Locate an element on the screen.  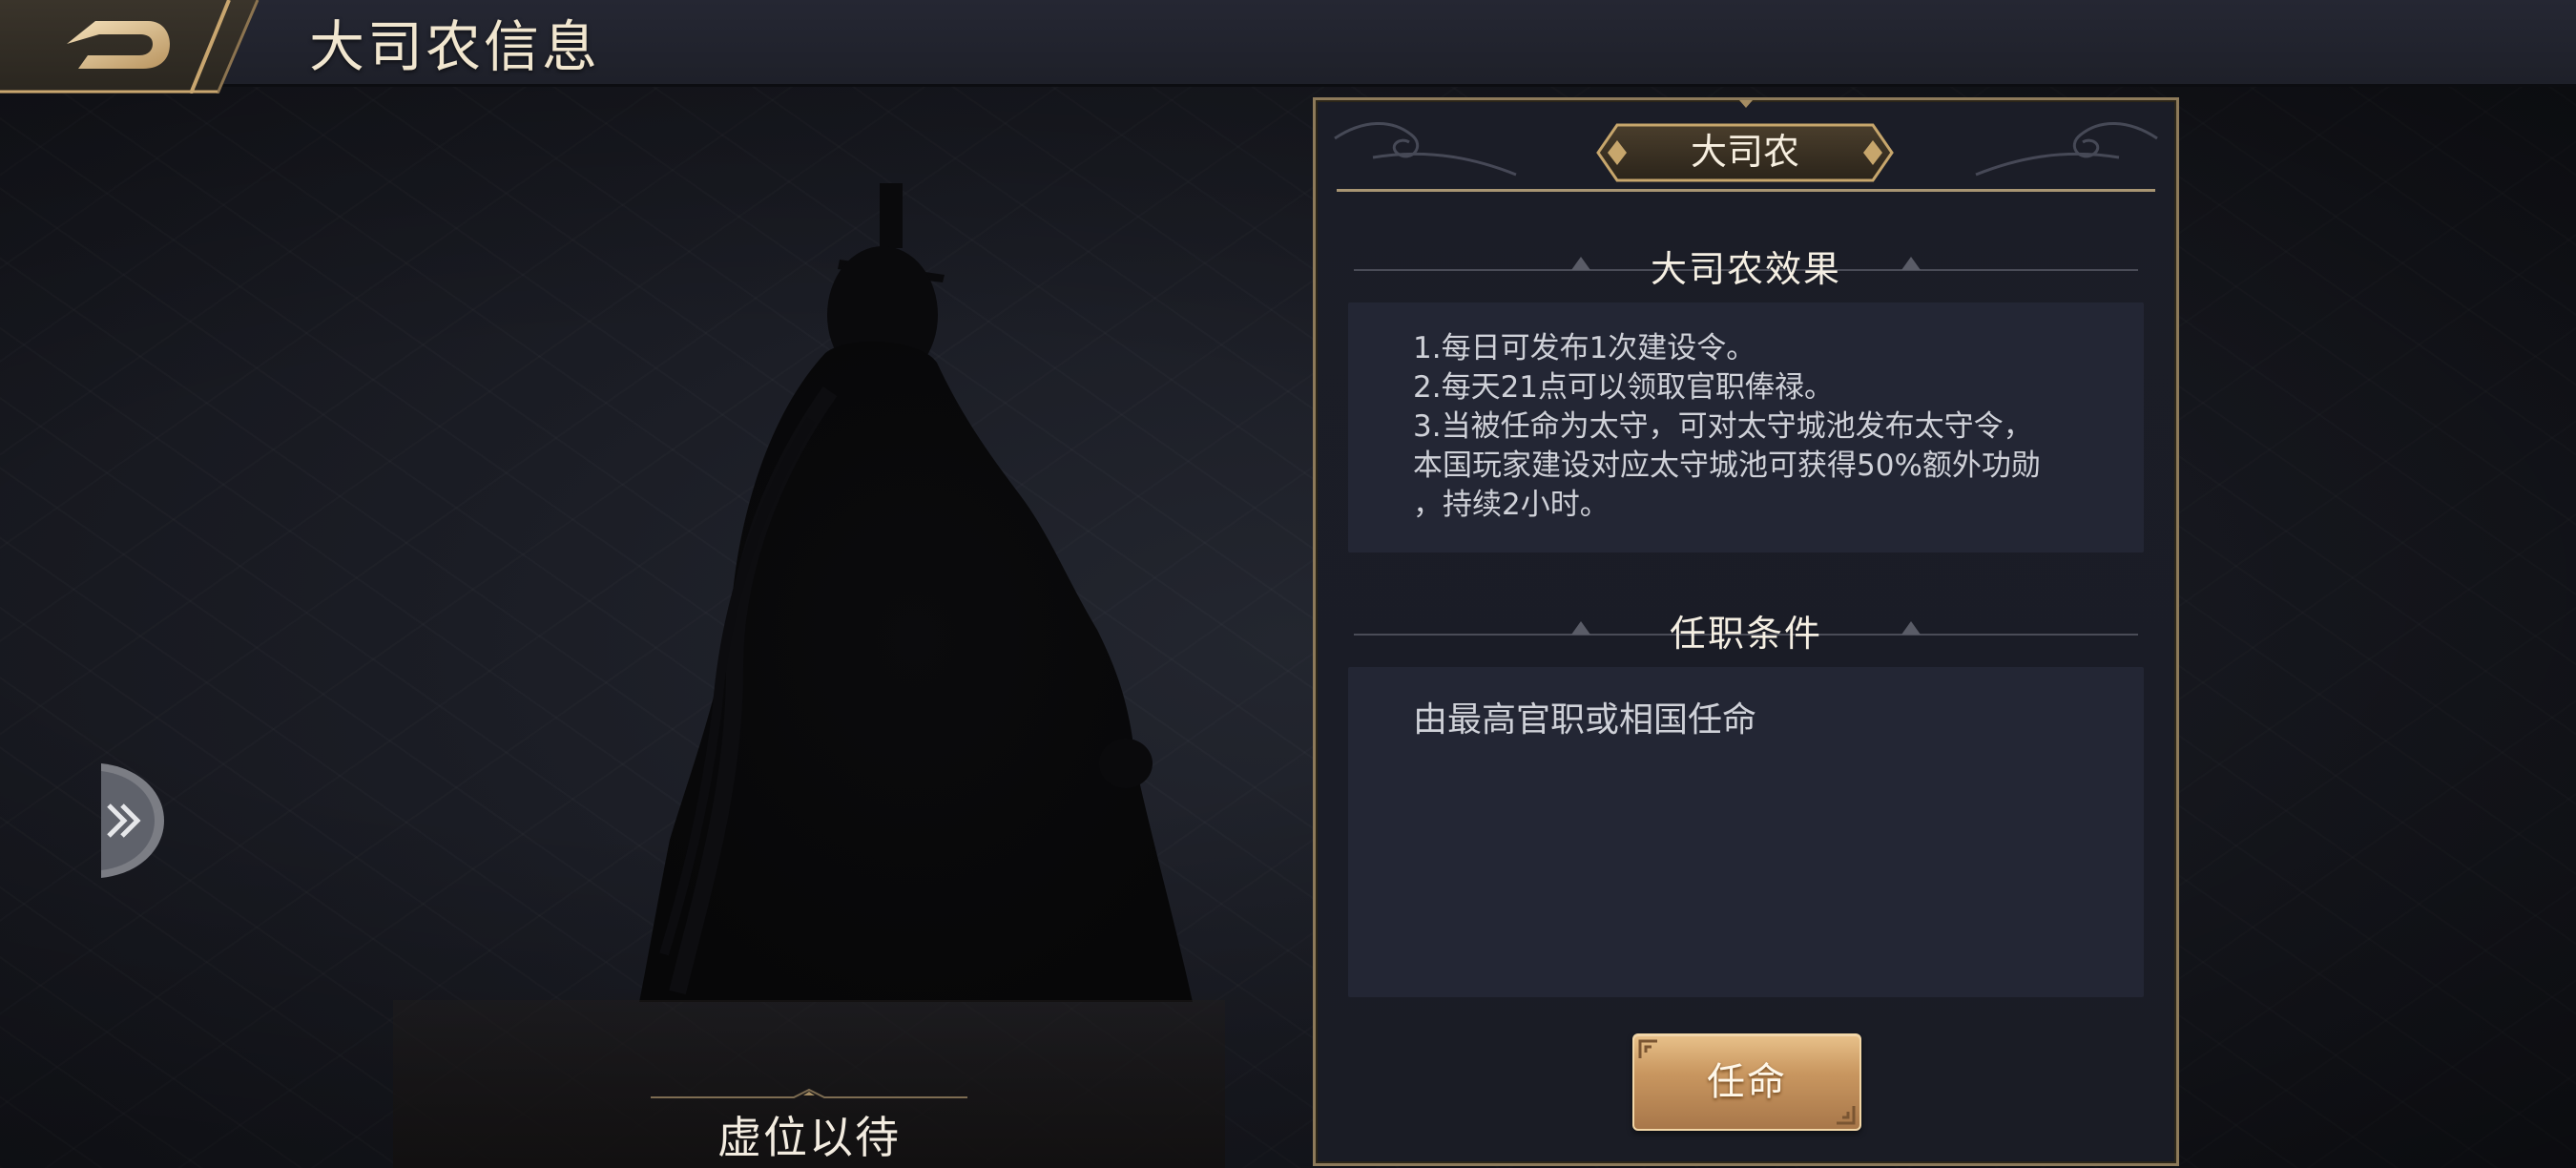
effect-line: 本国玩家建设对应太守城池可获得50%额外功勋 is located at coordinates (1727, 465).